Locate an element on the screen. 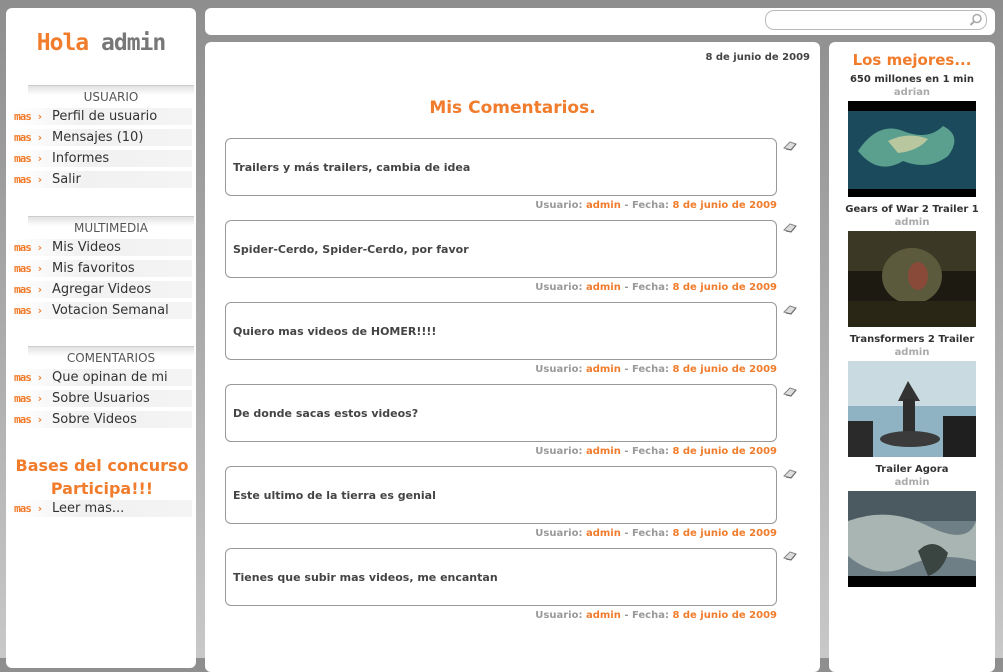 The height and width of the screenshot is (672, 1003). contest-promo: Bases del concurso Participa!!! is located at coordinates (102, 477).